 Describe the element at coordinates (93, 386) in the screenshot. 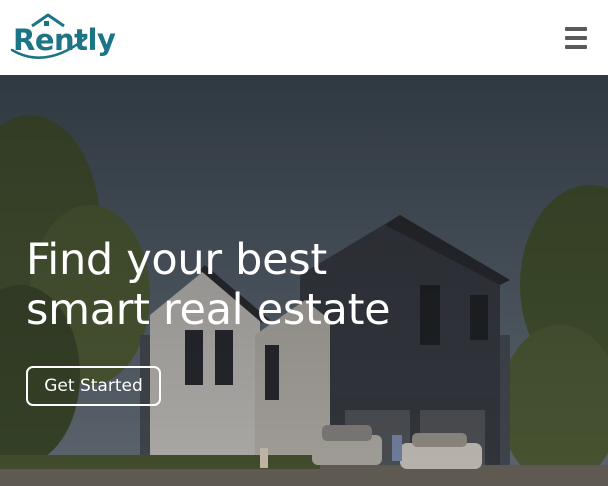

I see `get-started-button: Get Started` at that location.